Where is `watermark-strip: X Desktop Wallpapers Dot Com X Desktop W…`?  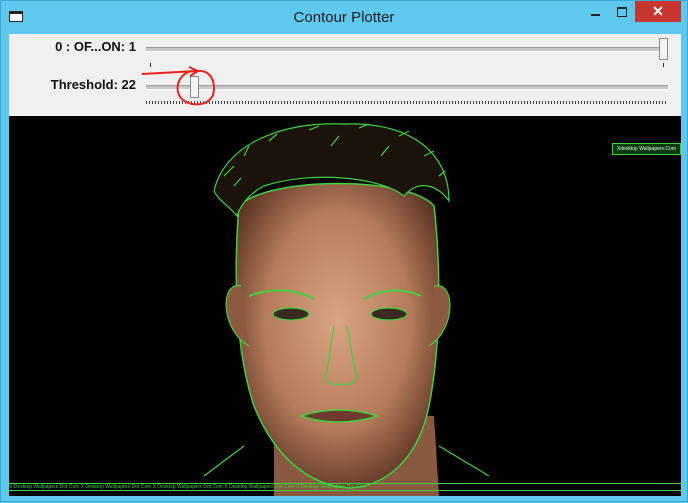 watermark-strip: X Desktop Wallpapers Dot Com X Desktop W… is located at coordinates (345, 487).